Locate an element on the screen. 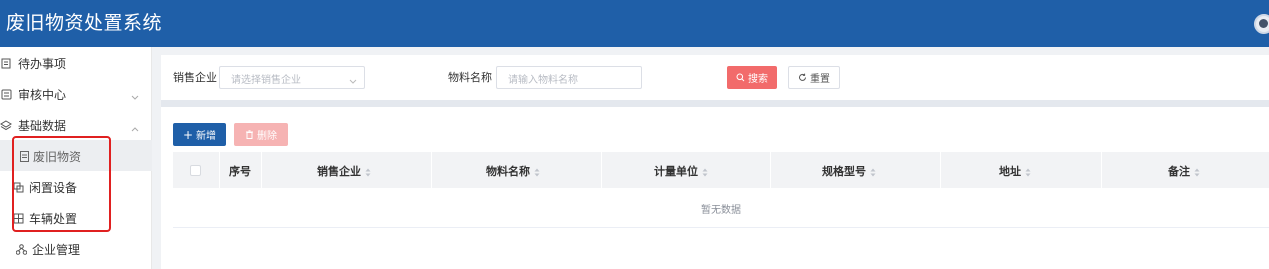  org-icon is located at coordinates (21, 249).